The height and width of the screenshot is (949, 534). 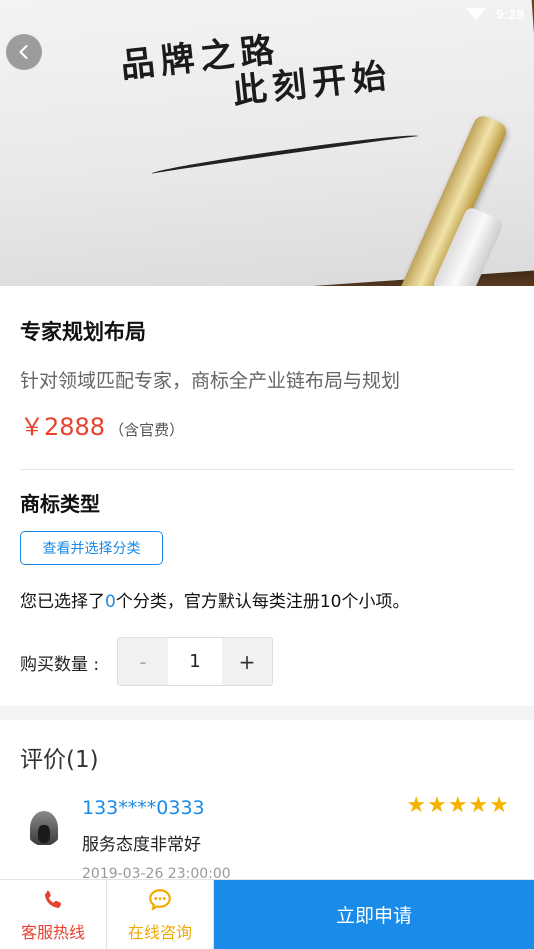 I want to click on status-time: 9:28, so click(x=509, y=14).